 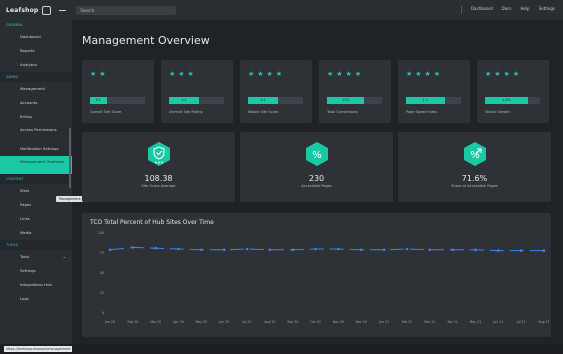 What do you see at coordinates (132, 322) in the screenshot?
I see `x-tick-label: Feb 20` at bounding box center [132, 322].